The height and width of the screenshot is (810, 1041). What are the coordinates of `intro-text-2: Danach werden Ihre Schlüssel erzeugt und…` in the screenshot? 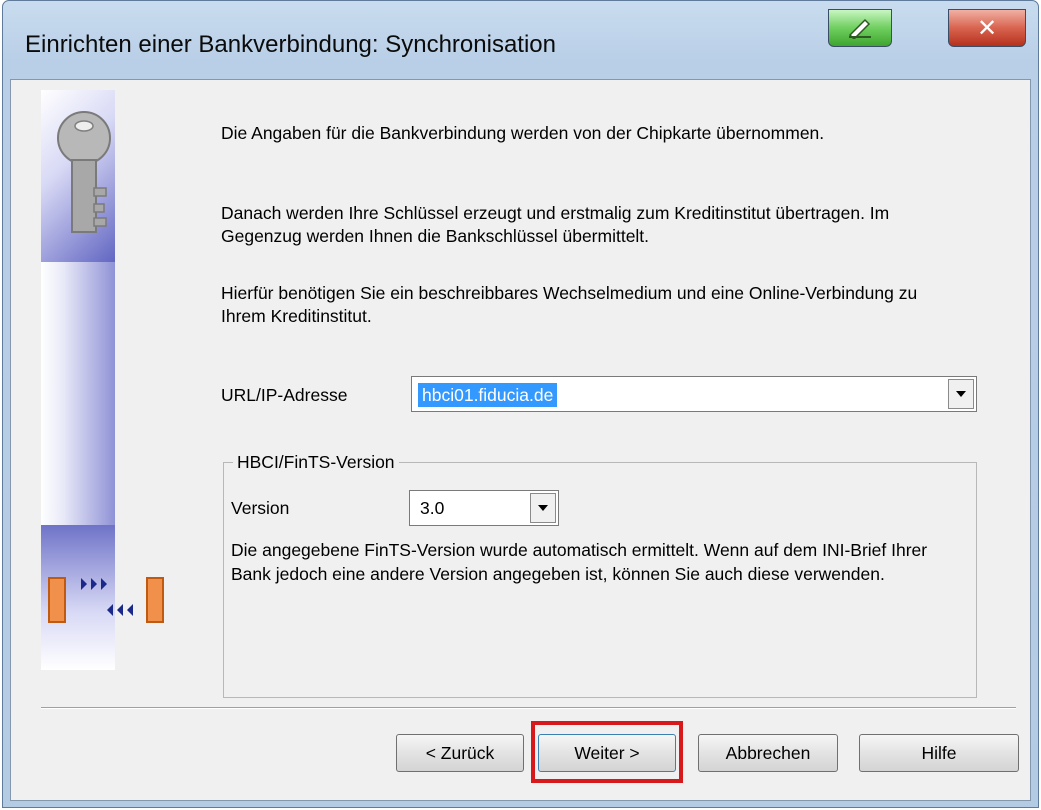 It's located at (555, 224).